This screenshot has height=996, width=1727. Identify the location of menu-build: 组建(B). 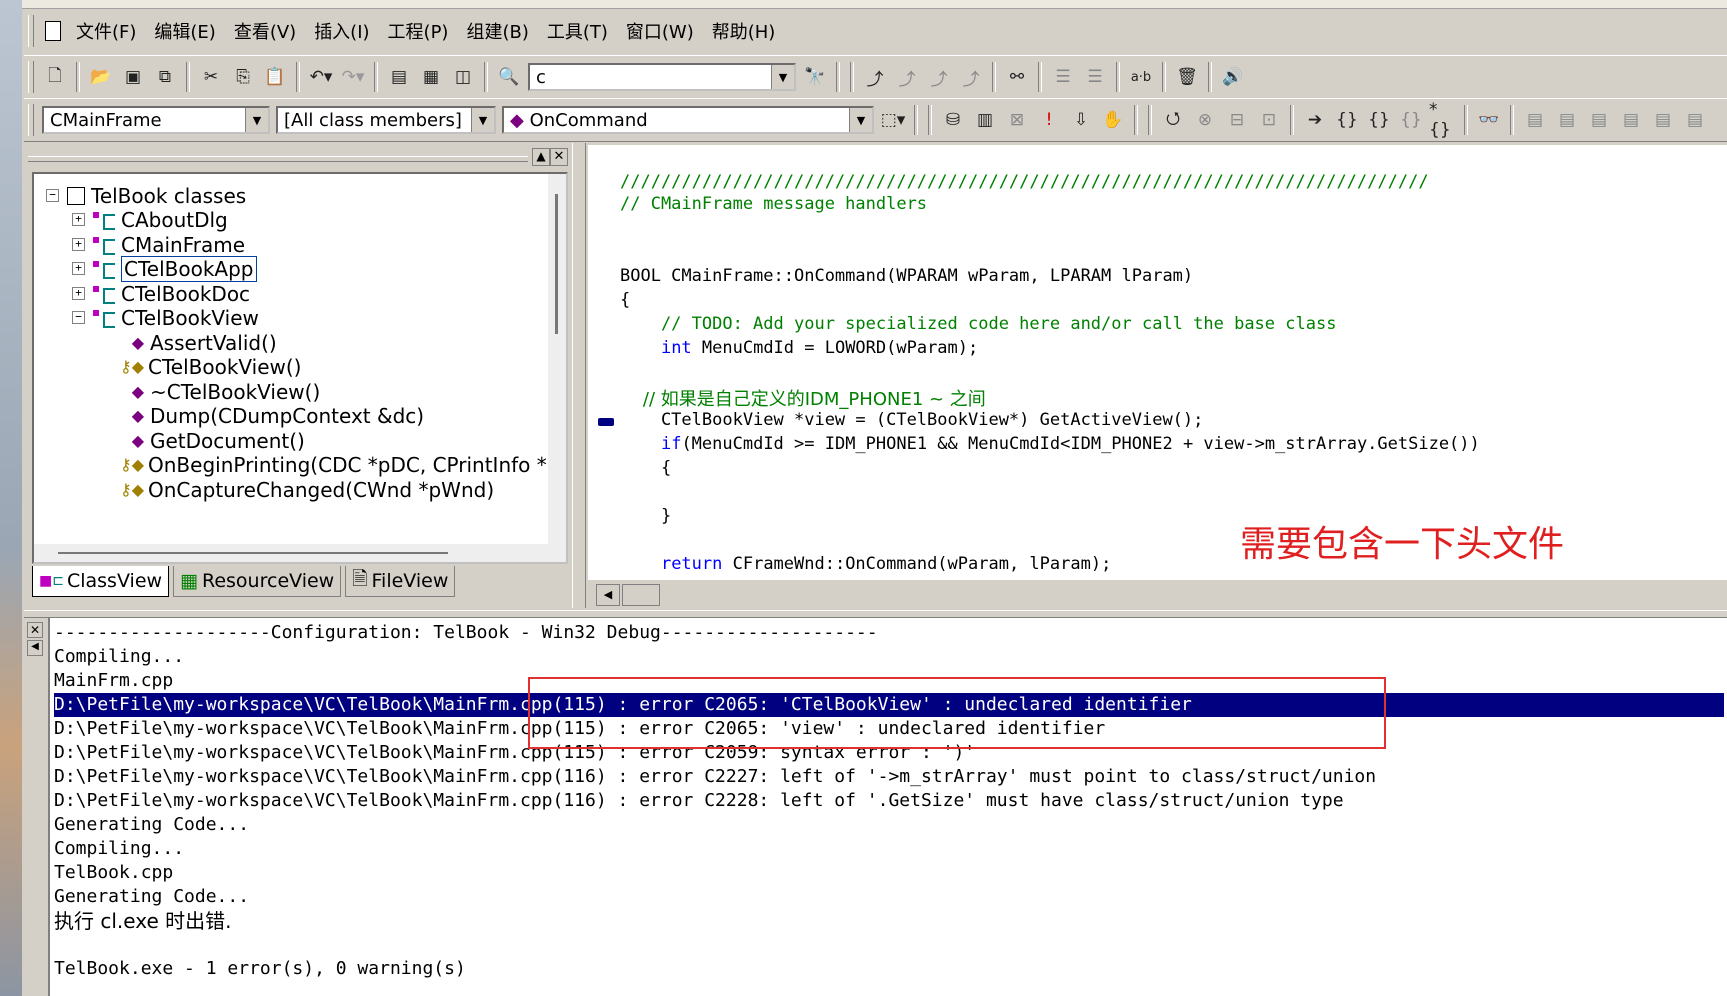
(497, 31).